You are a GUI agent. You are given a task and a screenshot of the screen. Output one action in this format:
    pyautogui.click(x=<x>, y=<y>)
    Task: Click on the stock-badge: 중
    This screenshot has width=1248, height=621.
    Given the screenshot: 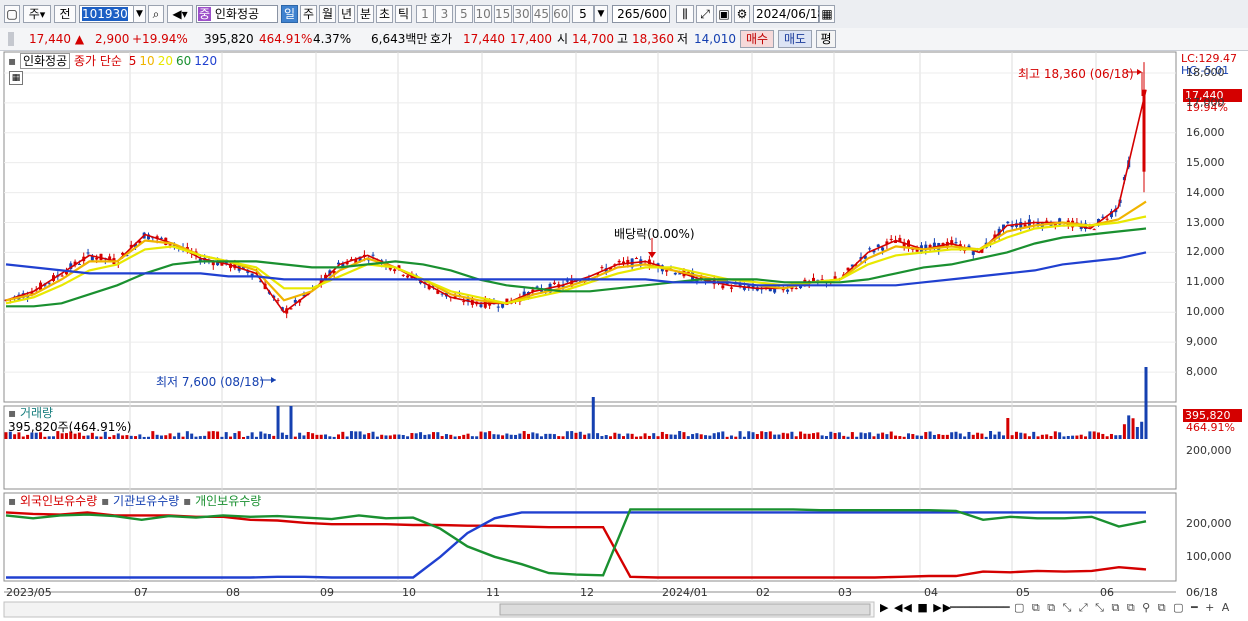 What is the action you would take?
    pyautogui.click(x=205, y=14)
    